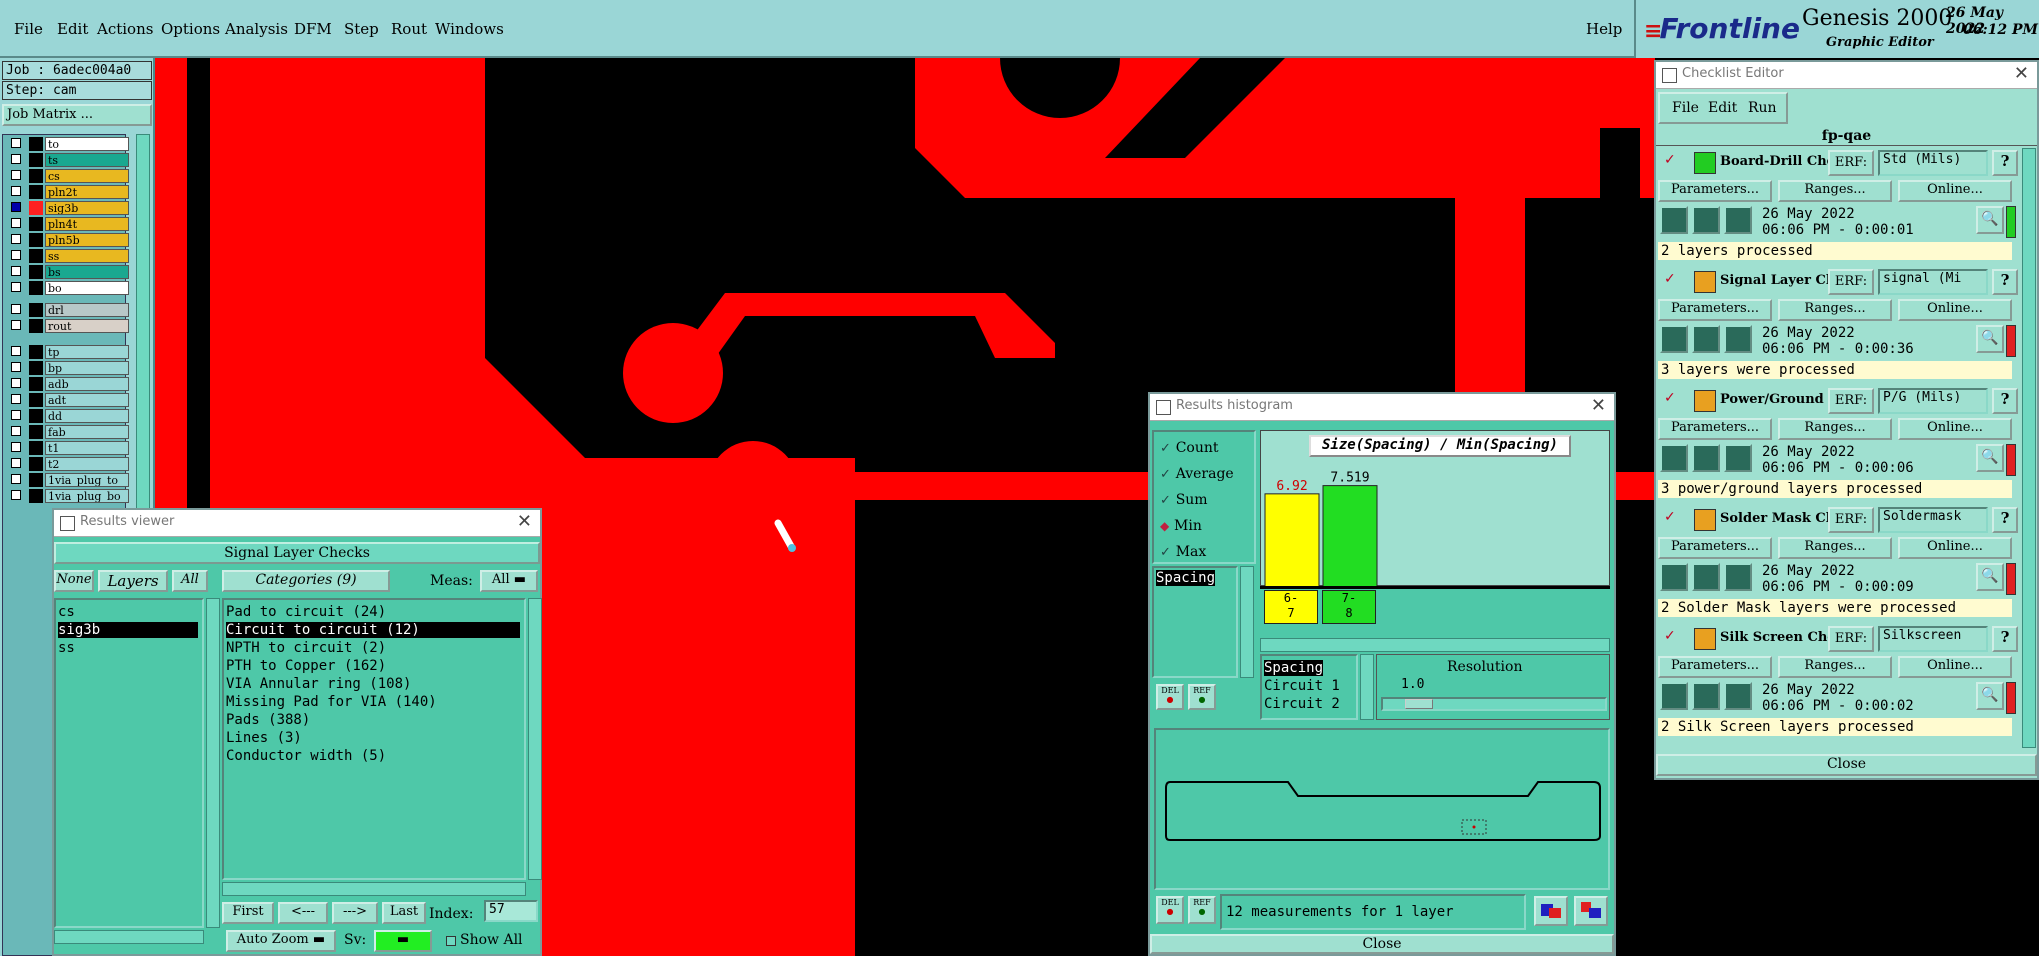 The image size is (2039, 956). Describe the element at coordinates (68, 496) in the screenshot. I see `layer-row-1via-plug-bo: 1via_plug_bo` at that location.